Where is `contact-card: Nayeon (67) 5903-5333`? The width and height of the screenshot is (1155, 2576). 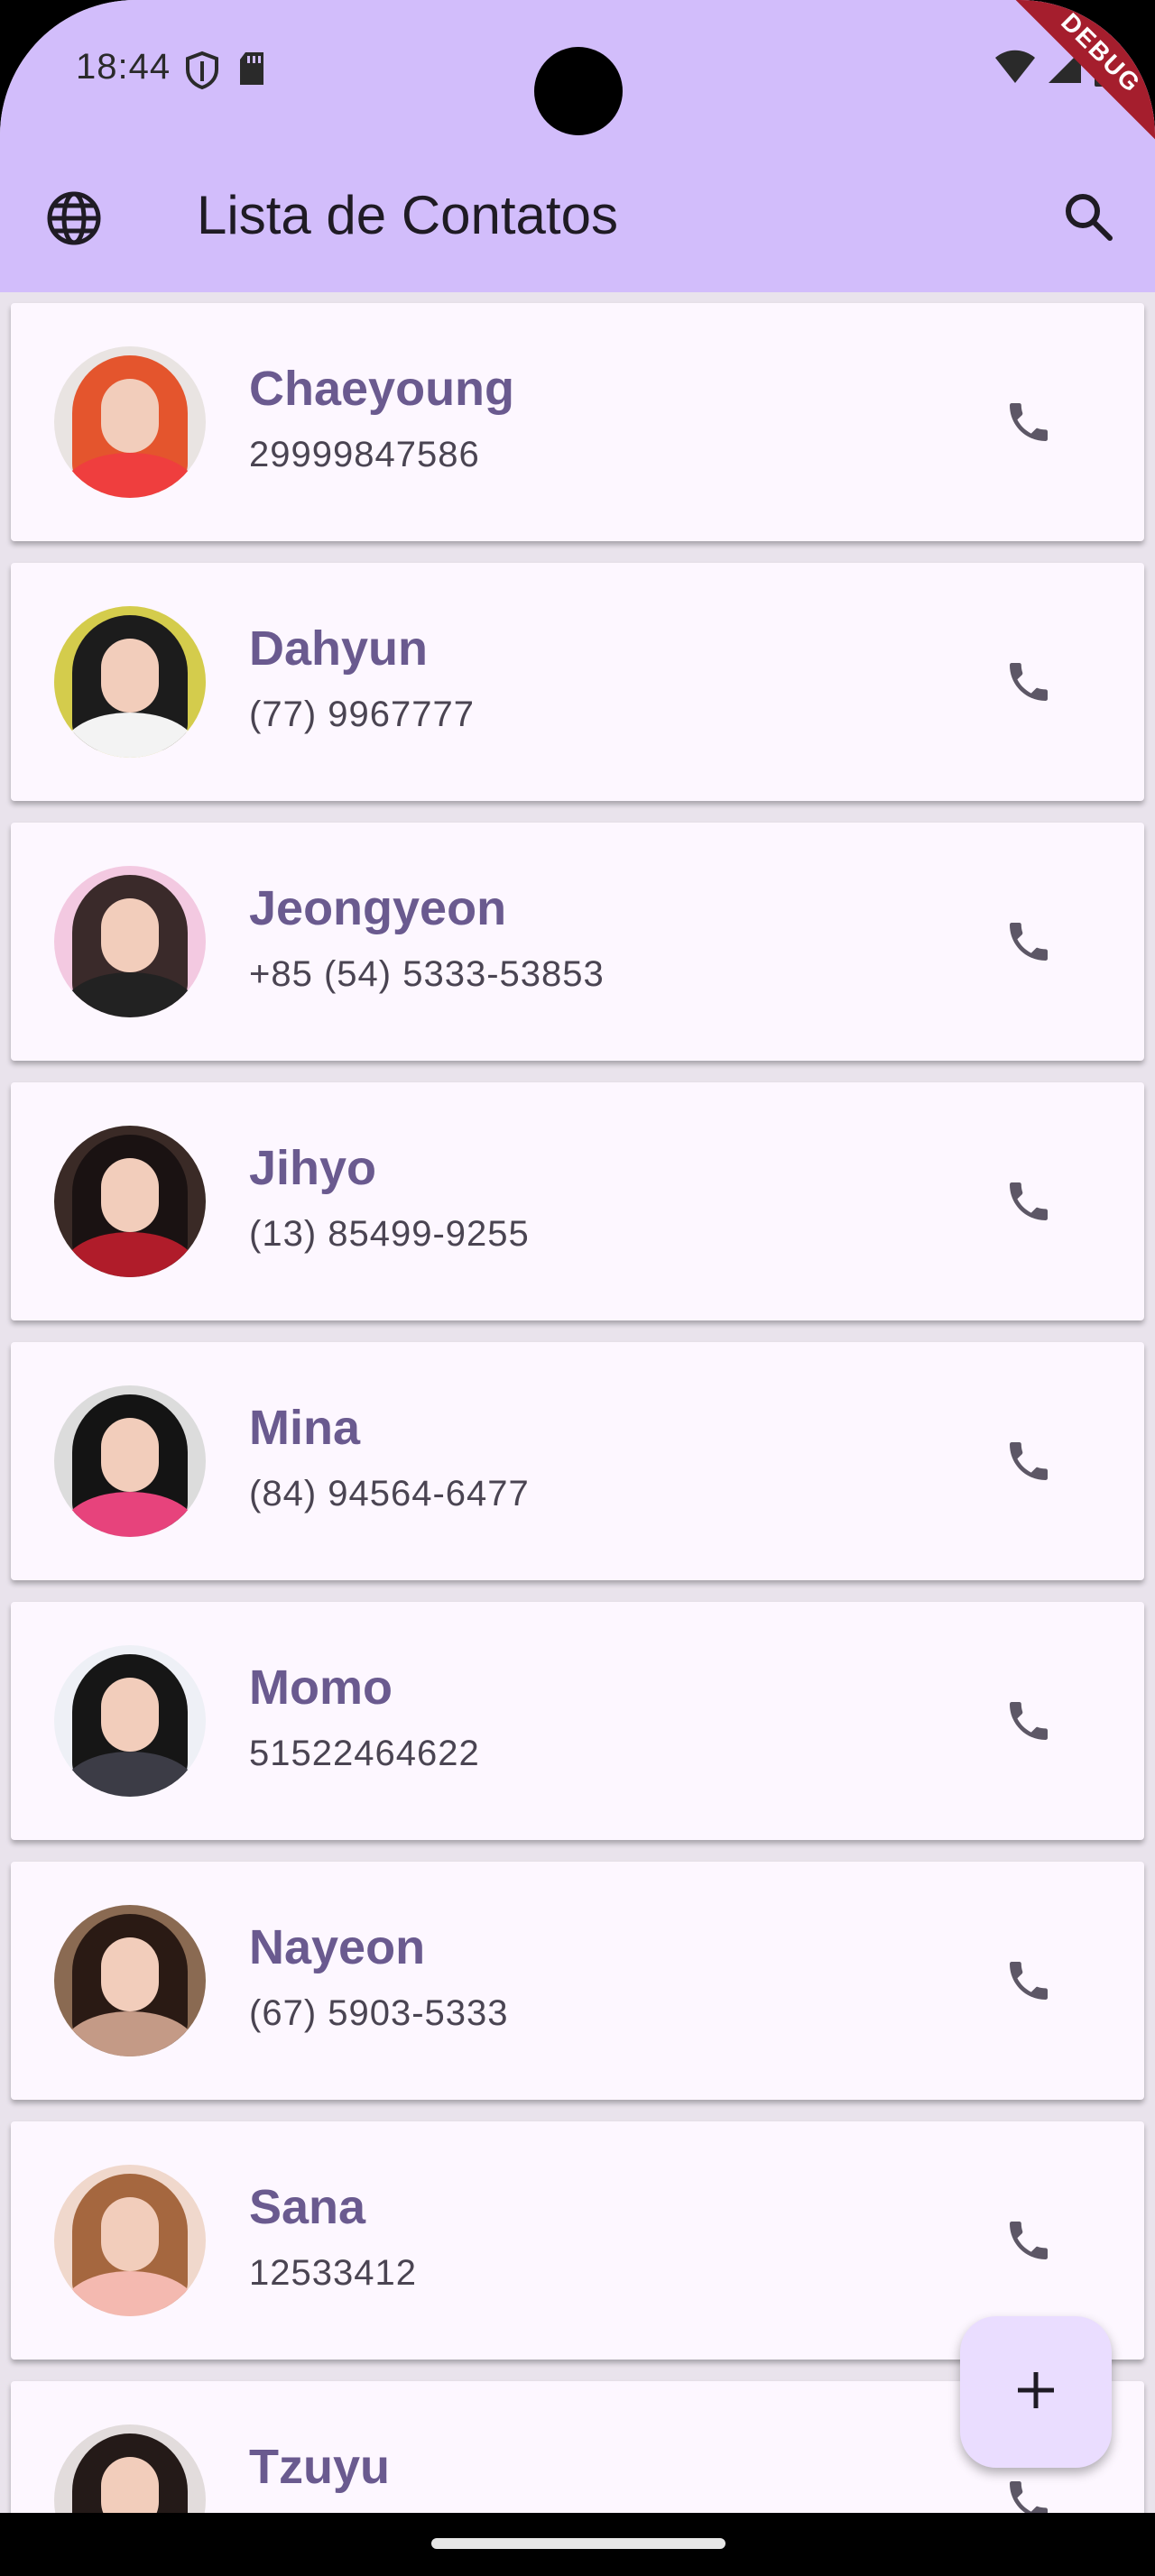
contact-card: Nayeon (67) 5903-5333 is located at coordinates (577, 1981).